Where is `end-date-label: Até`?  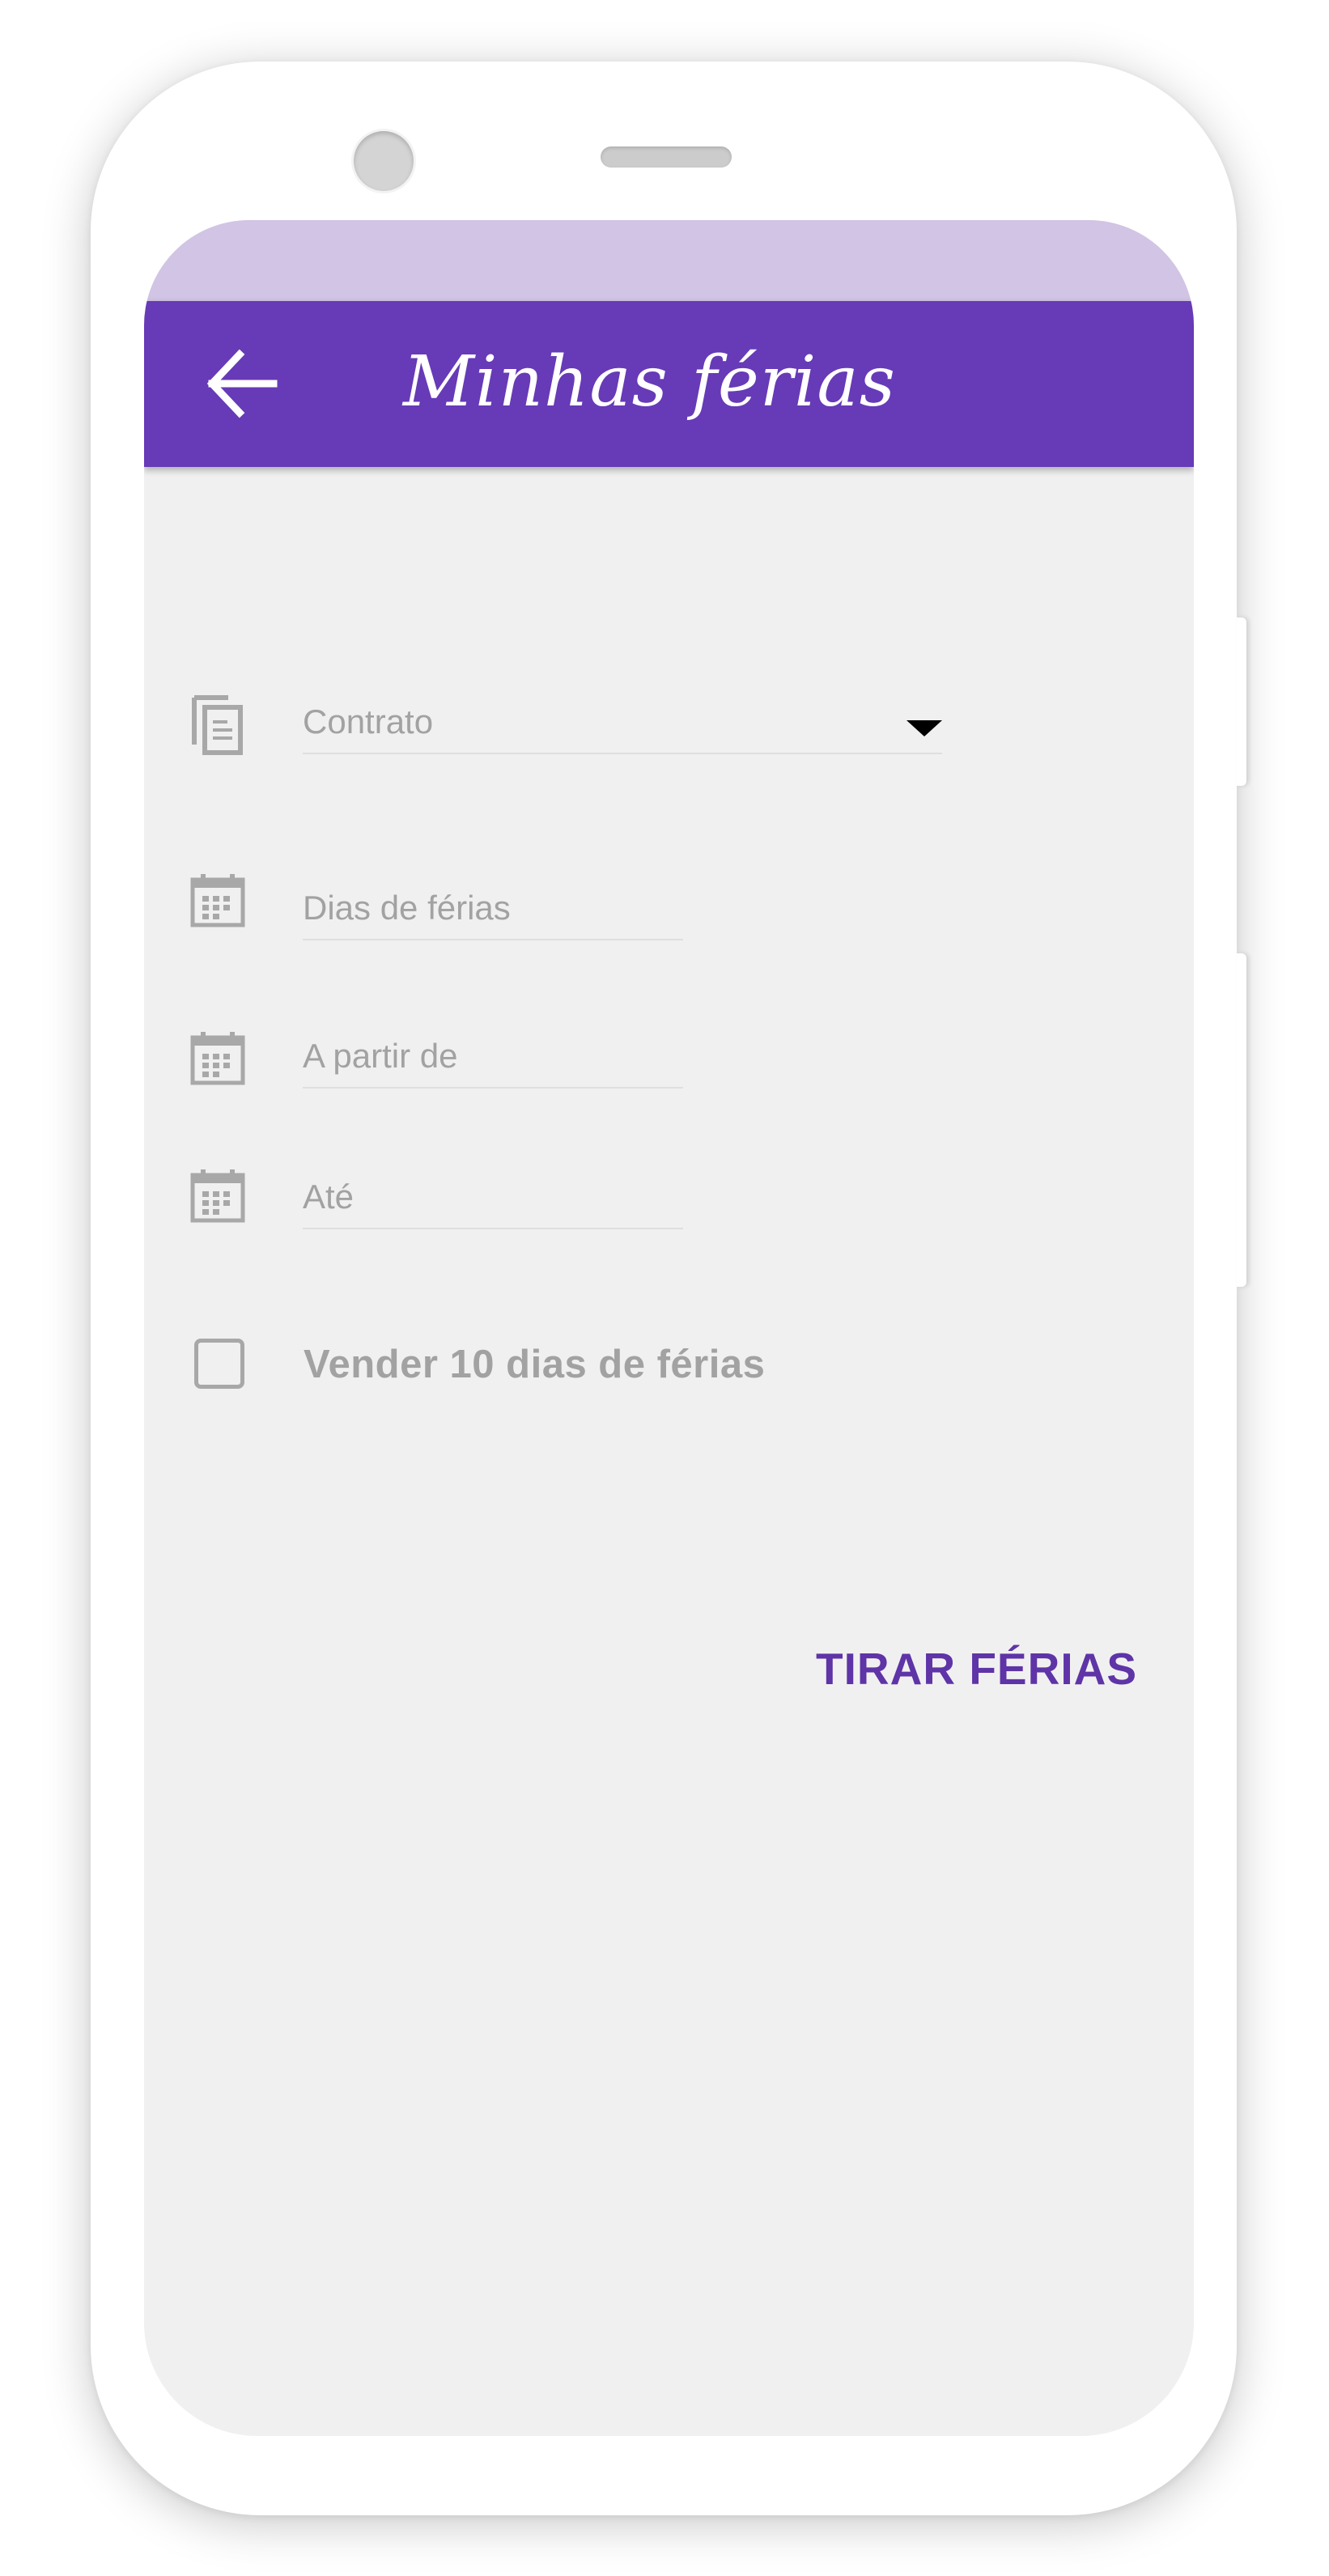
end-date-label: Até is located at coordinates (329, 1197).